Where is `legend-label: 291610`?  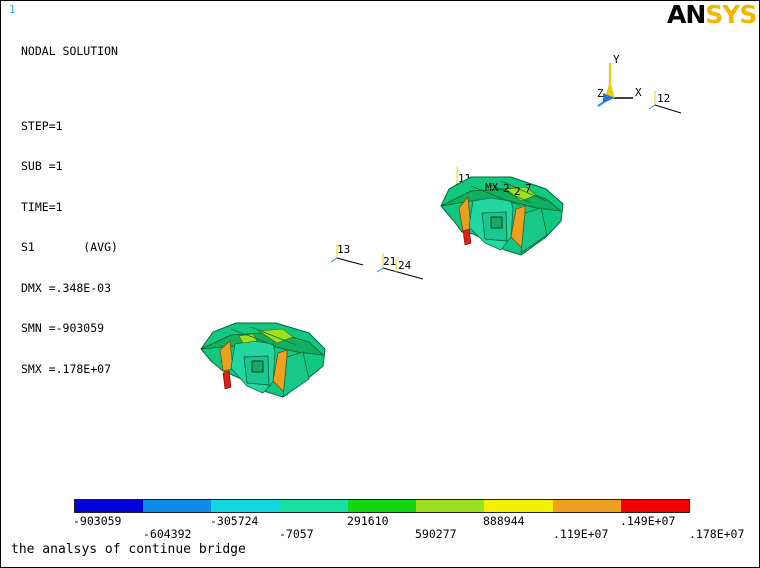
legend-label: 291610 is located at coordinates (368, 521).